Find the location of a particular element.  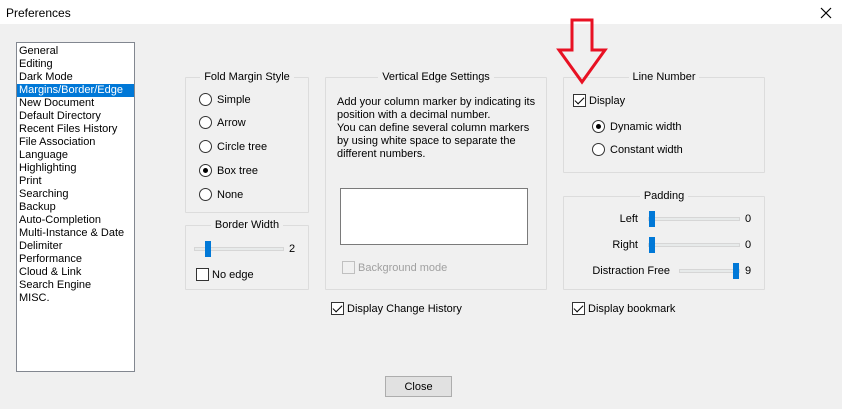

padding-right-slider is located at coordinates (694, 245).